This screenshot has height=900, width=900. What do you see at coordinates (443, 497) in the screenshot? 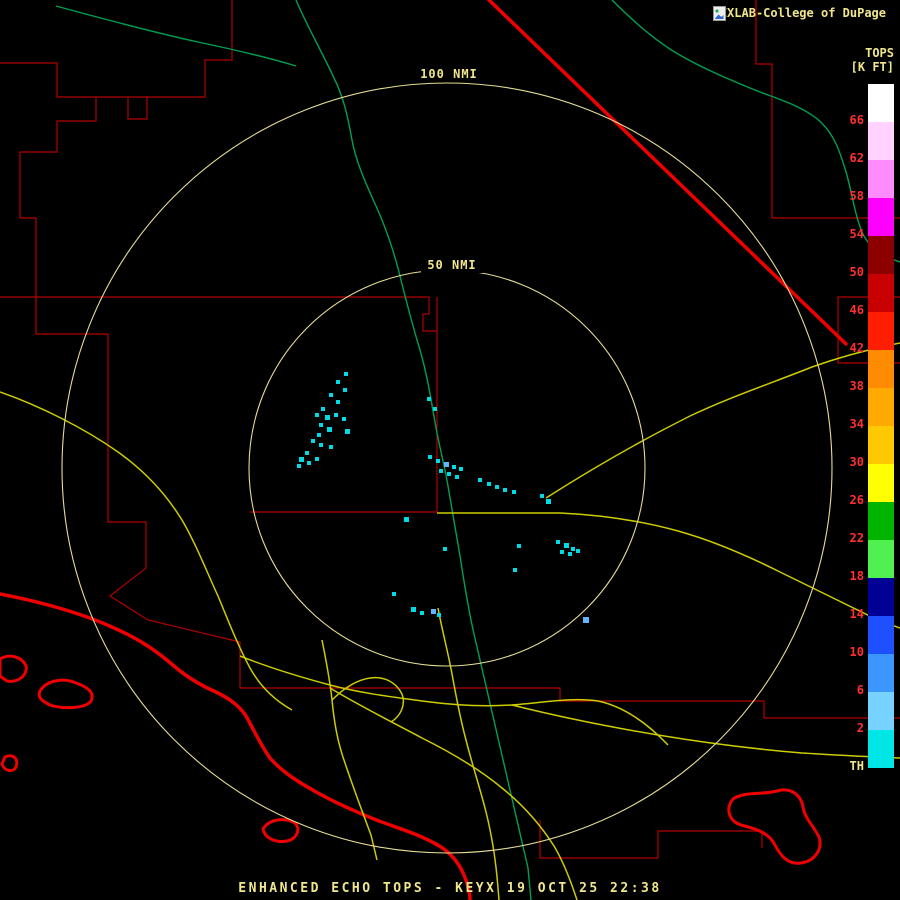
I see `radar-echoes` at bounding box center [443, 497].